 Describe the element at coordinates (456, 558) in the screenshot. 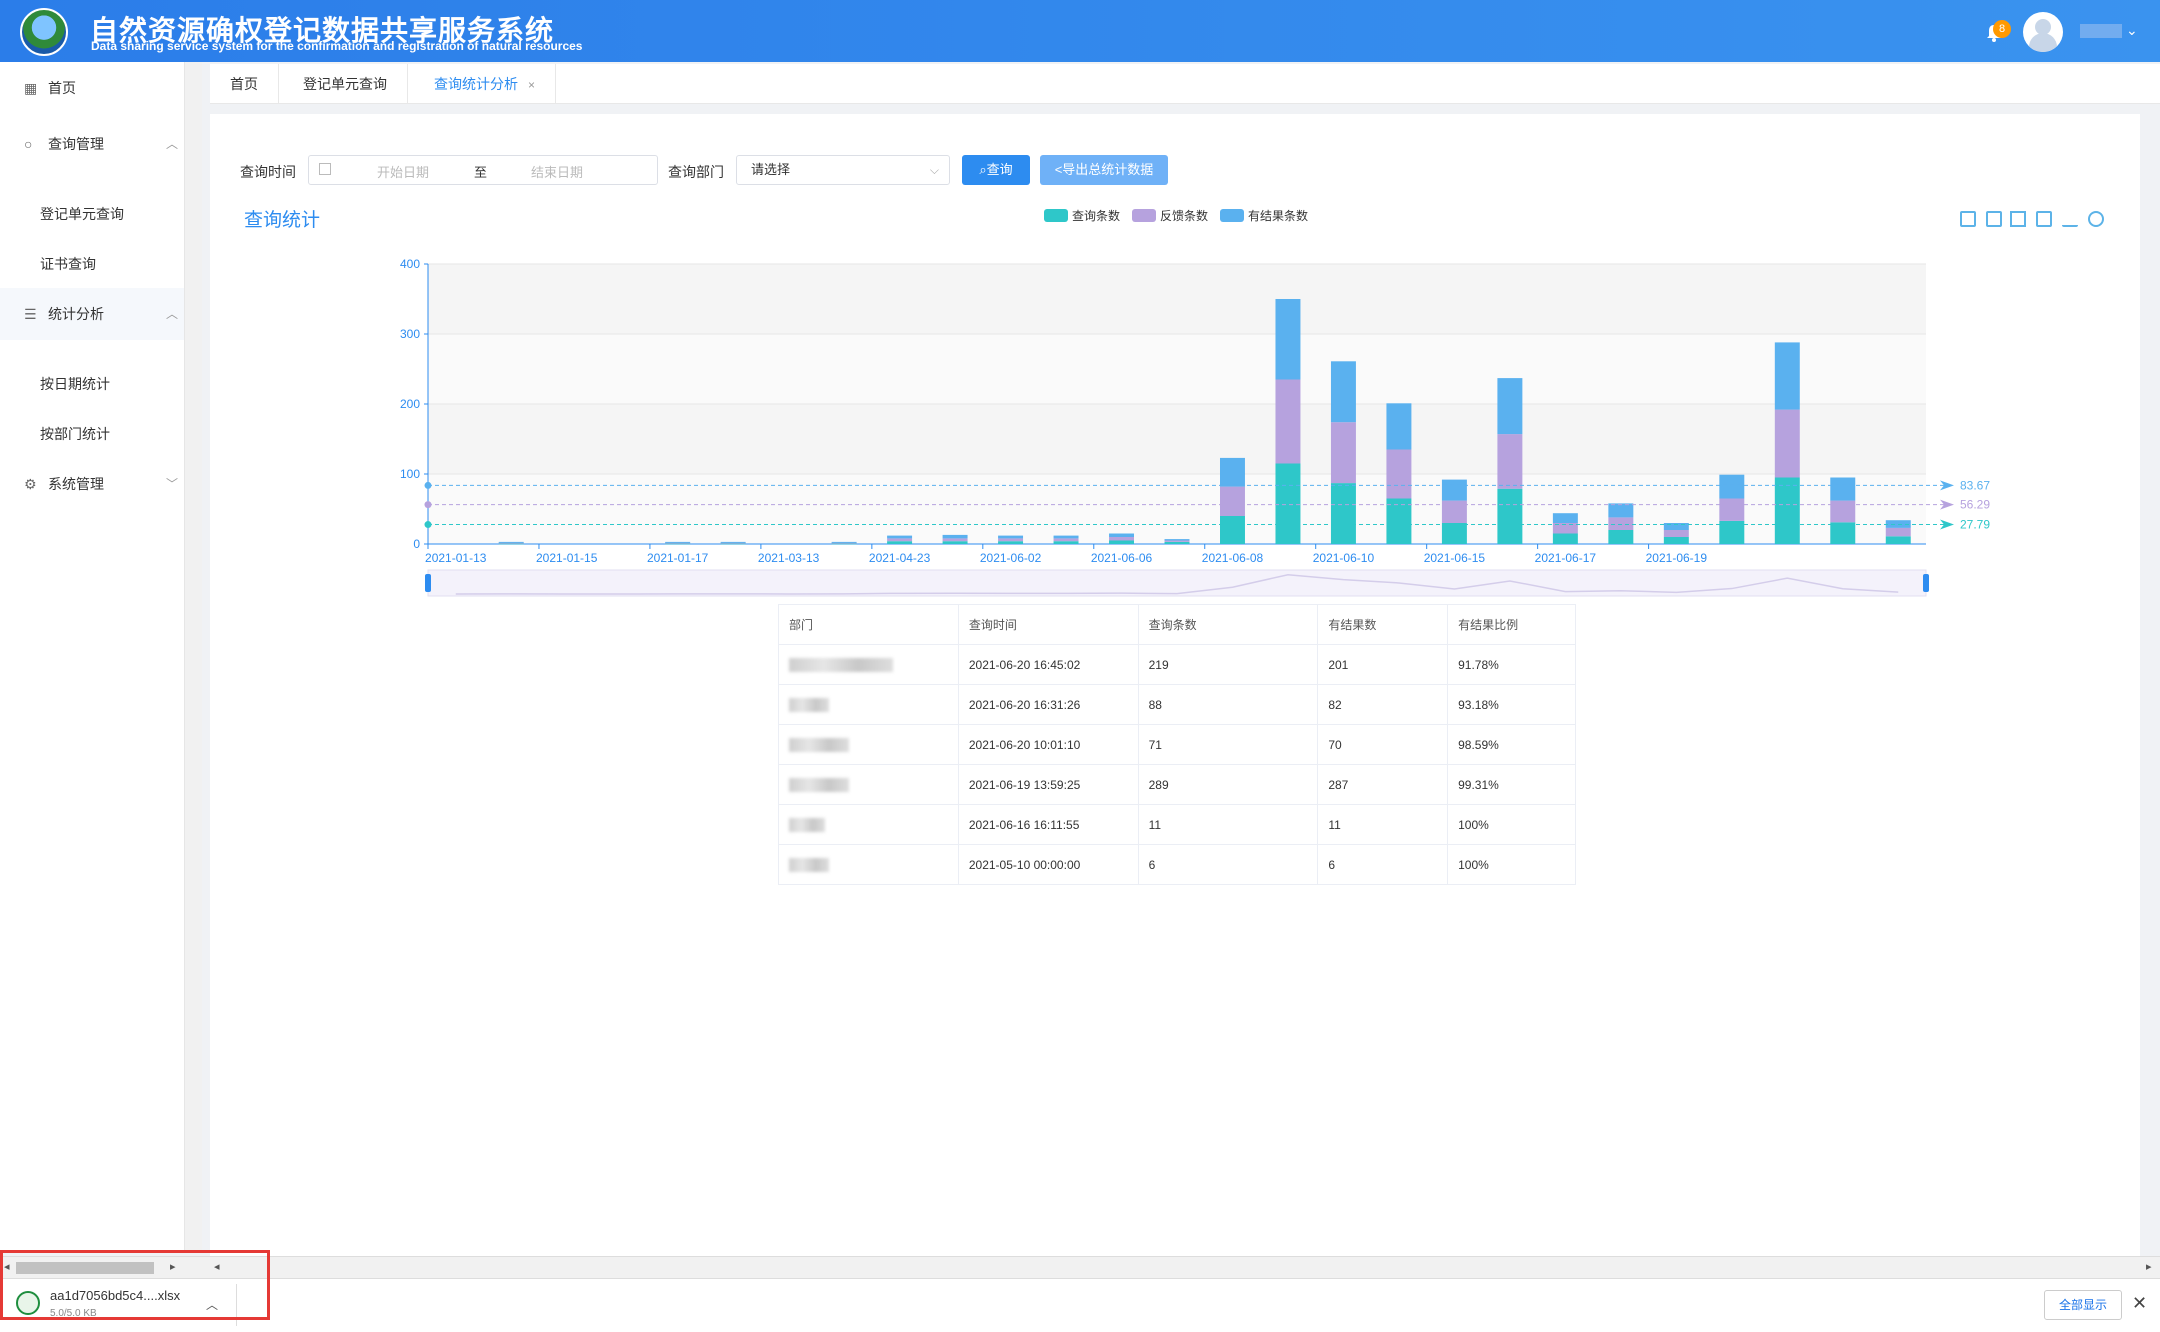

I see `x-tick-label: 2021-01-13` at that location.